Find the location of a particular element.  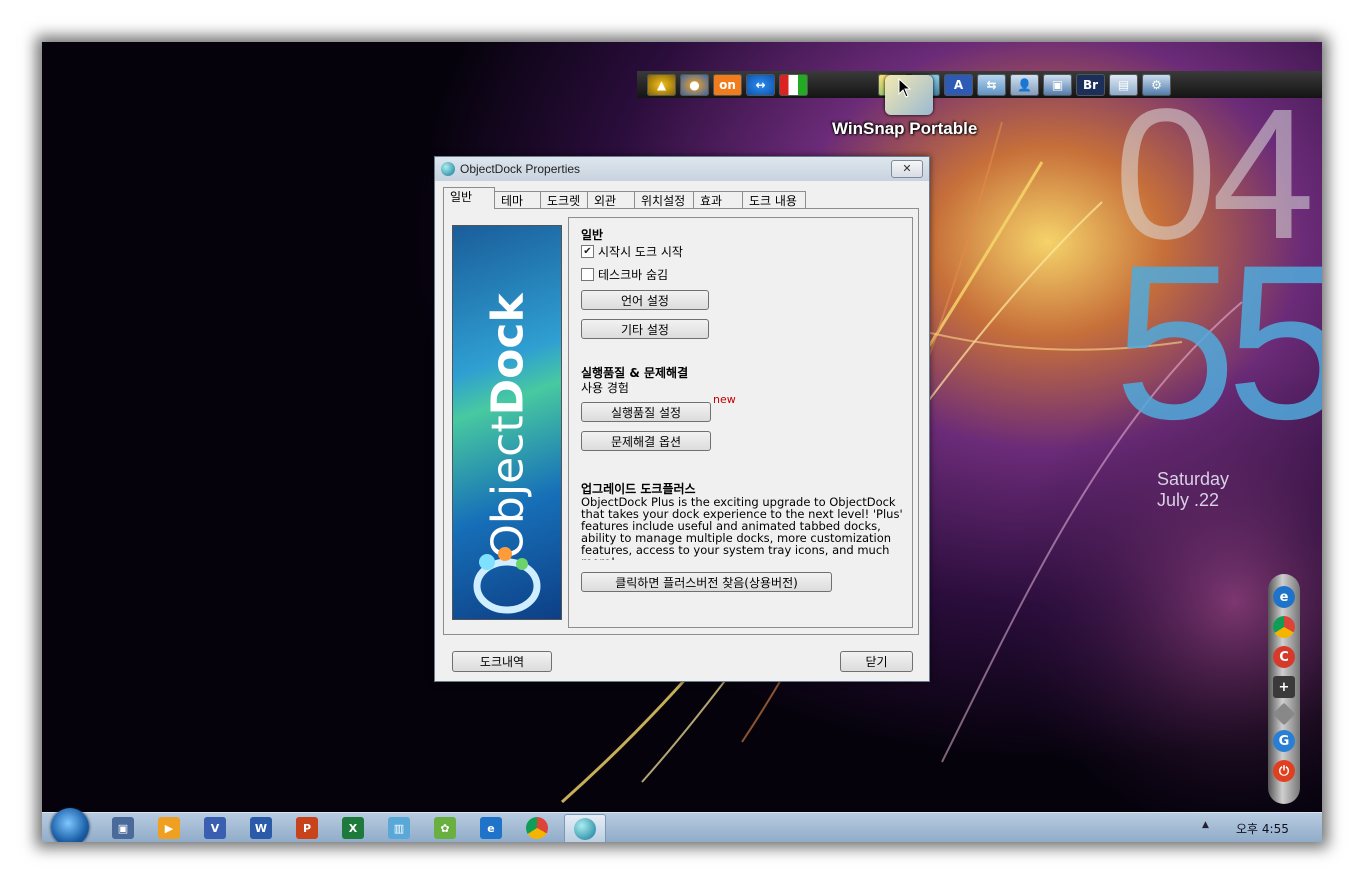

close-icon: ✕ is located at coordinates (907, 169).